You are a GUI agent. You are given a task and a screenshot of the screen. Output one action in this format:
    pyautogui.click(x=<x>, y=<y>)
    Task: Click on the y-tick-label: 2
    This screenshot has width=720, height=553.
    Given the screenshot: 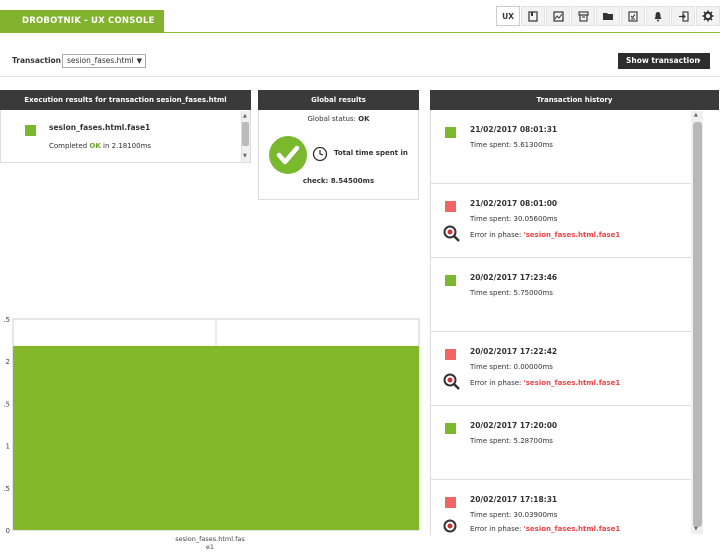 What is the action you would take?
    pyautogui.click(x=8, y=362)
    